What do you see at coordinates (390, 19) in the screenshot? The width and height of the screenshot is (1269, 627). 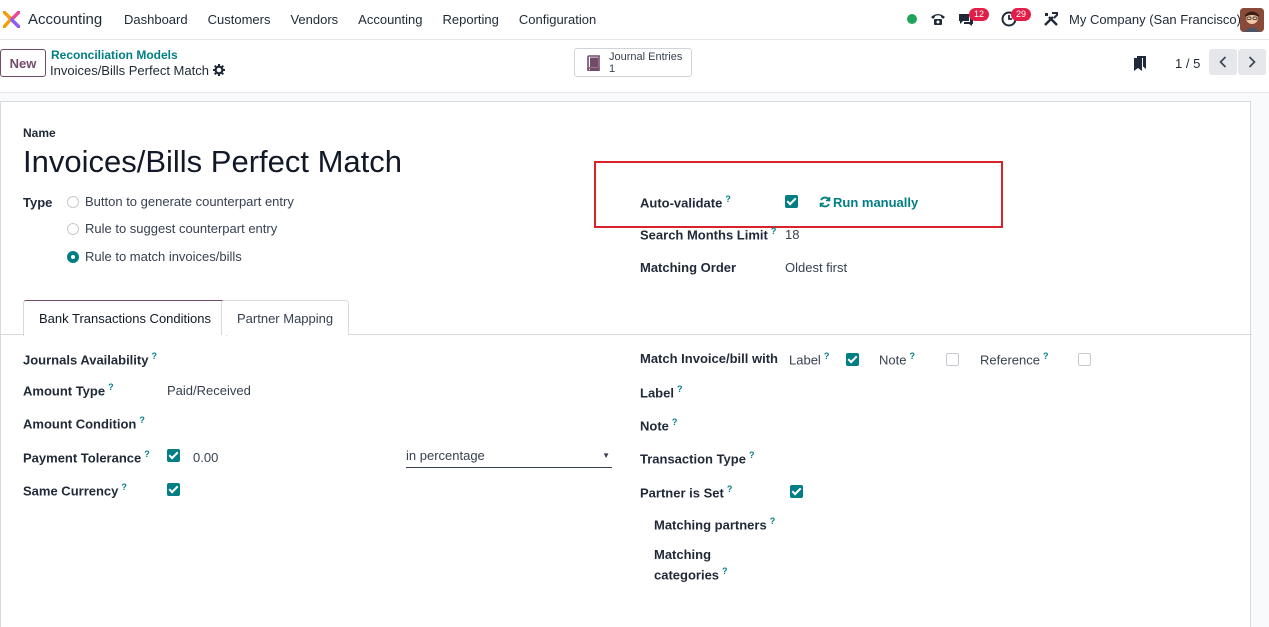 I see `menu-accounting: Accounting` at bounding box center [390, 19].